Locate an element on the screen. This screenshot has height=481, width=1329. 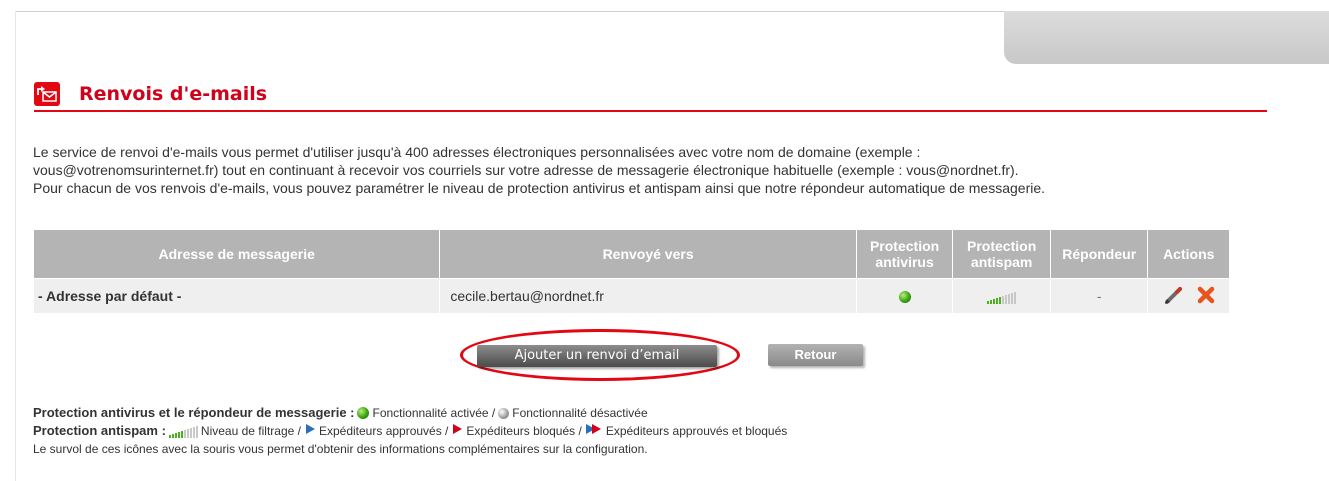
column-header-antispam: Protection antispam is located at coordinates (1001, 254).